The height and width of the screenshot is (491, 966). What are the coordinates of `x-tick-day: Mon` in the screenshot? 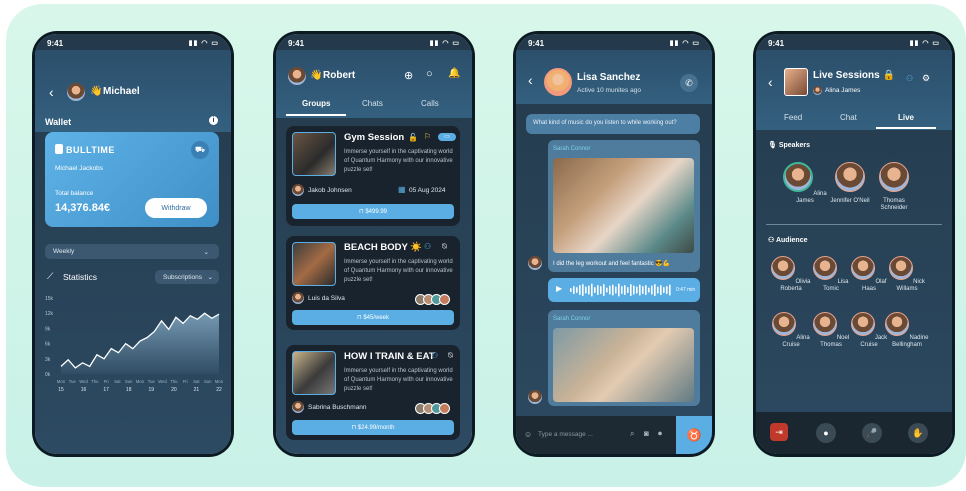 It's located at (219, 381).